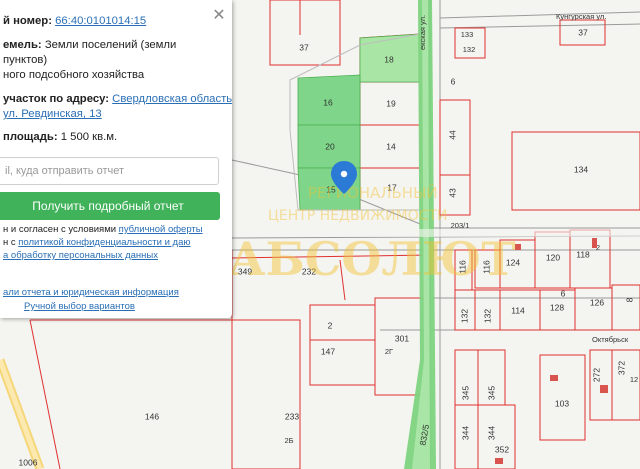 The width and height of the screenshot is (640, 469). I want to click on address-label: участок по адресу:, so click(56, 99).